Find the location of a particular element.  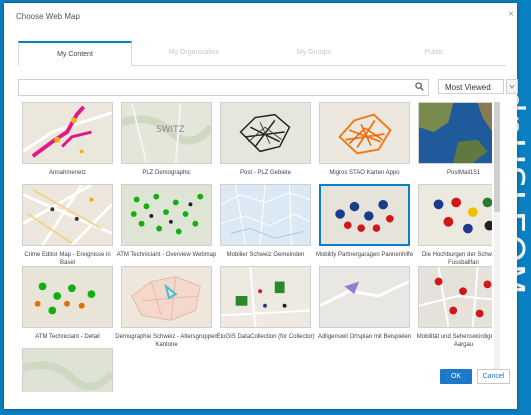

web-map-item: ATM Techniciant - Detail is located at coordinates (67, 303).